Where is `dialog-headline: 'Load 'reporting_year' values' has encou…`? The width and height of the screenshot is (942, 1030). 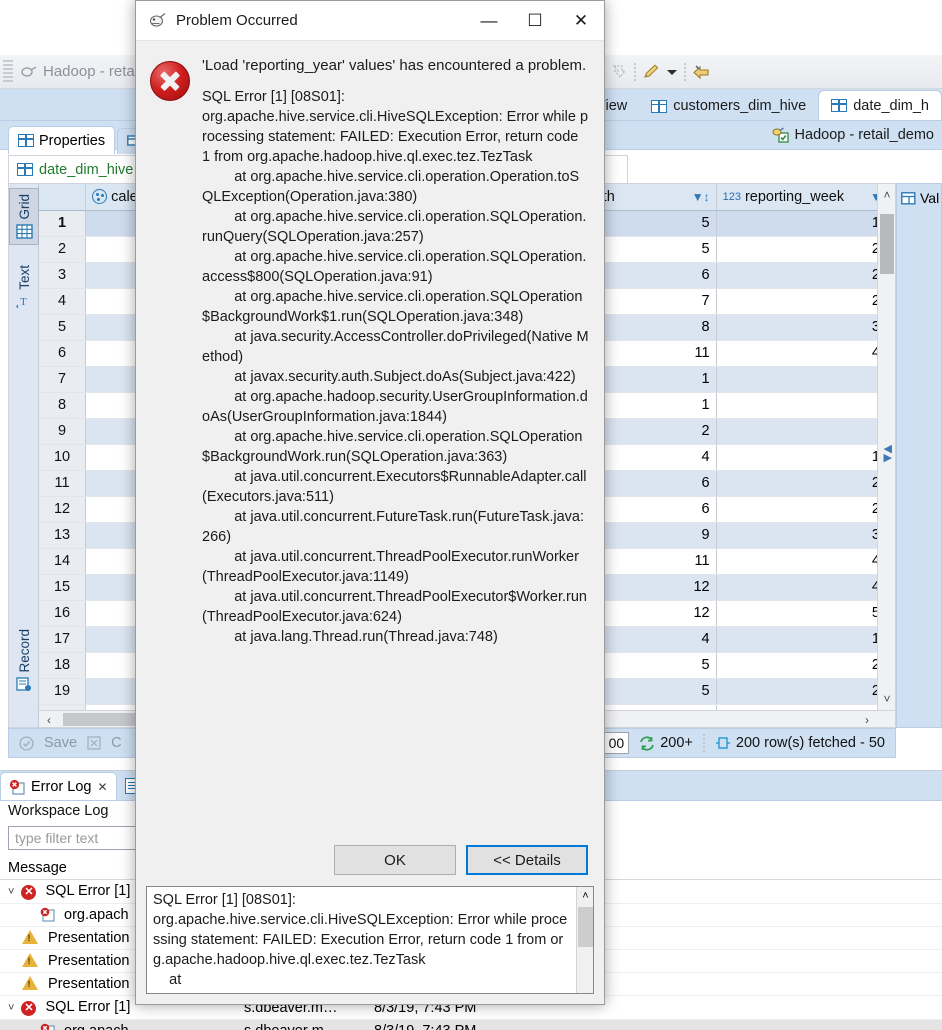
dialog-headline: 'Load 'reporting_year' values' has encou… is located at coordinates (394, 65).